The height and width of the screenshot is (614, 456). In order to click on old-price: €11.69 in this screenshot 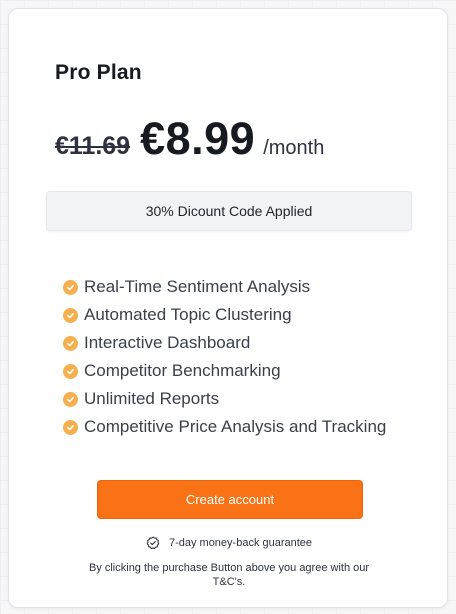, I will do `click(93, 146)`.